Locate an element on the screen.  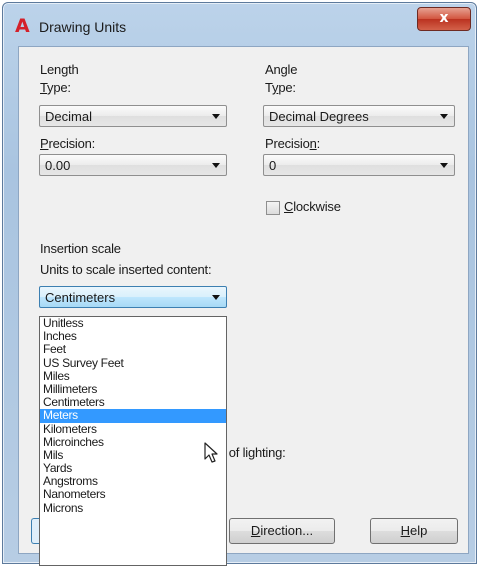
clockwise-checkbox is located at coordinates (273, 208).